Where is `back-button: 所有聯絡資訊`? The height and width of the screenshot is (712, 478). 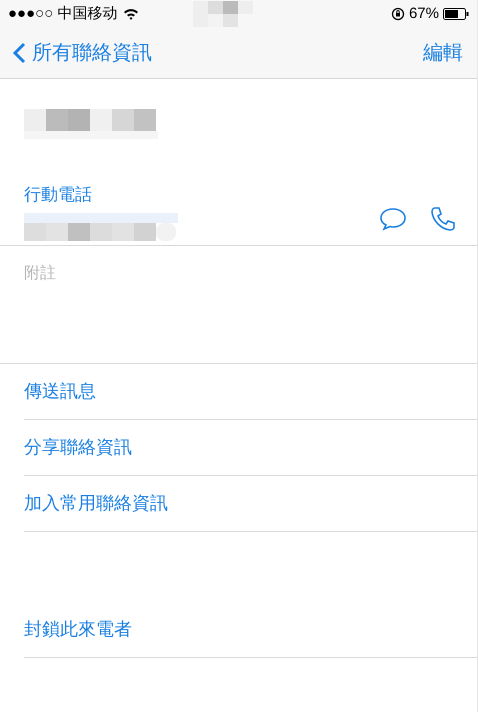
back-button: 所有聯絡資訊 is located at coordinates (82, 53).